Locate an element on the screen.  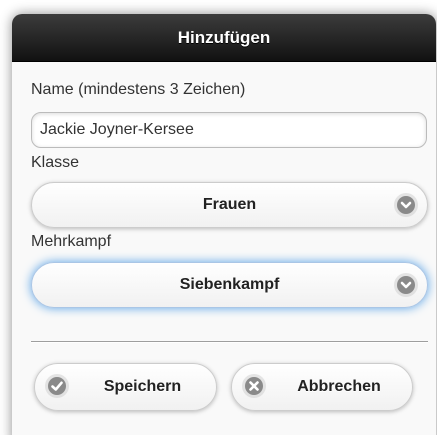
save-button: Speichern is located at coordinates (125, 387).